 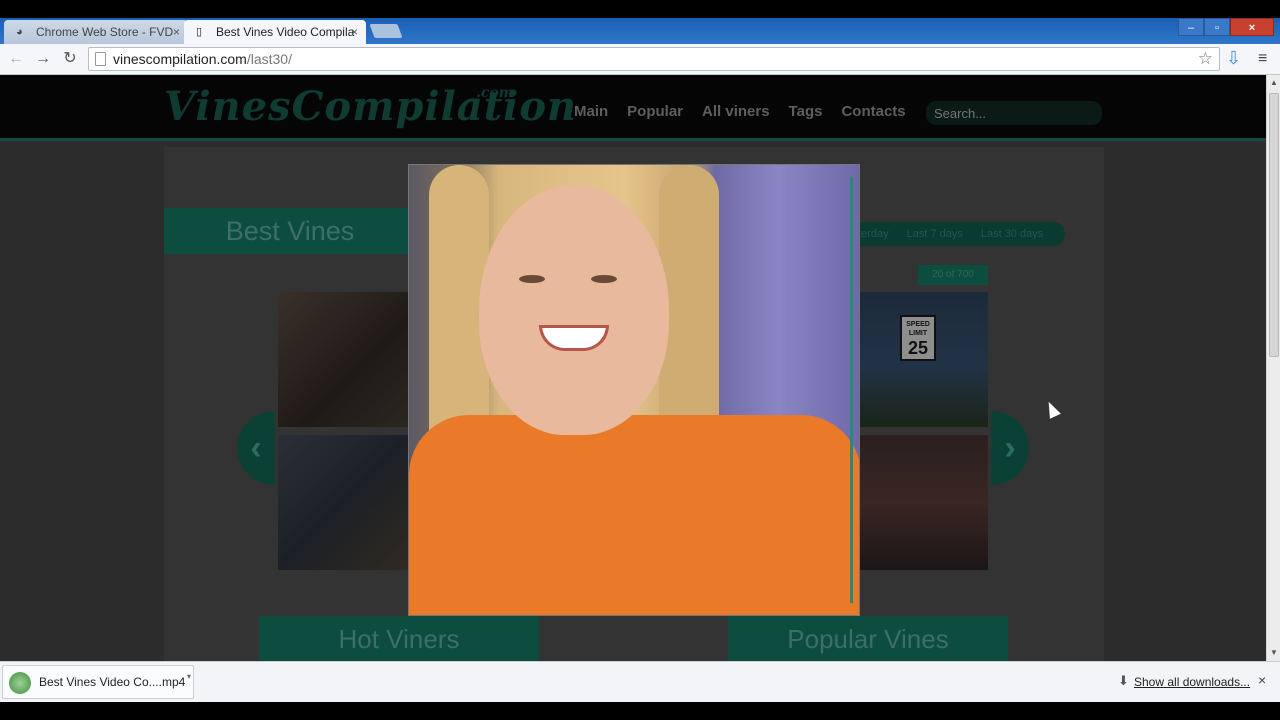 What do you see at coordinates (654, 59) in the screenshot?
I see `address-bar: vinescompilation.com/last30/ ☆` at bounding box center [654, 59].